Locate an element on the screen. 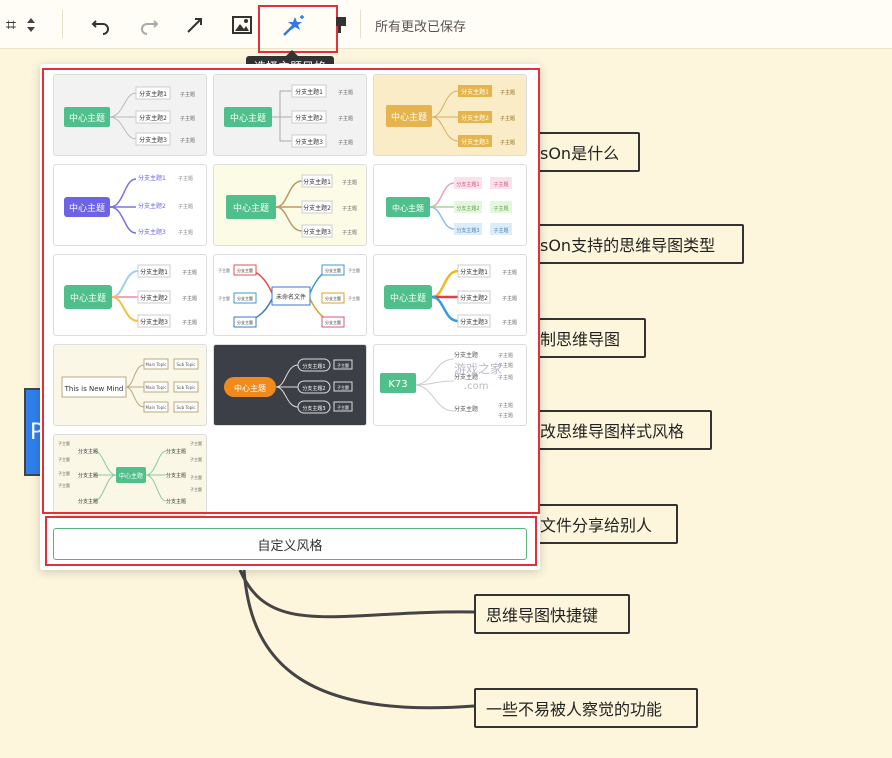 Image resolution: width=892 pixels, height=758 pixels. canvas-node: 改思维导图样式风格 is located at coordinates (620, 430).